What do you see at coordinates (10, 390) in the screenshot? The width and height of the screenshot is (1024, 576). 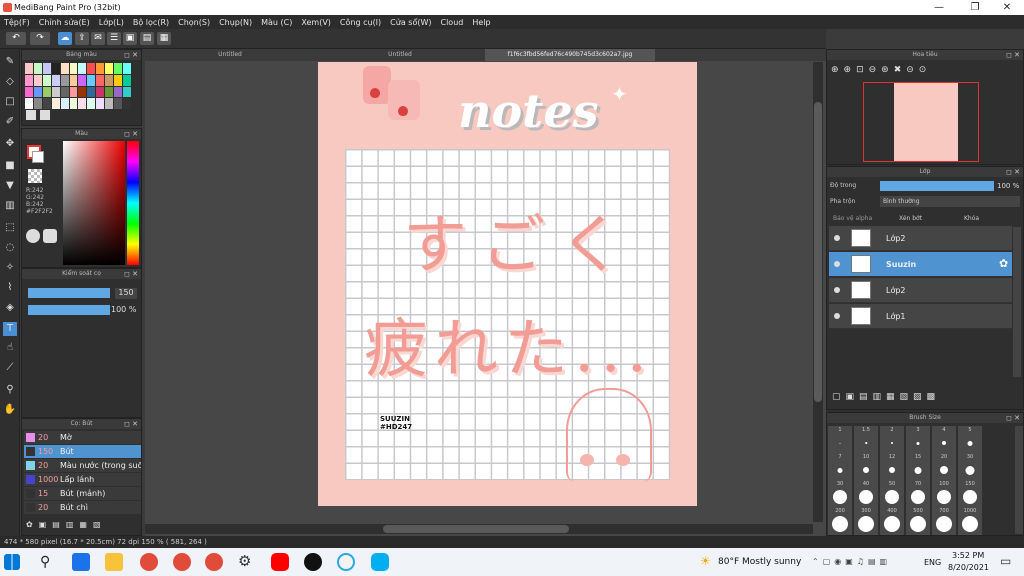 I see `eyedropper-icon: ⚲` at bounding box center [10, 390].